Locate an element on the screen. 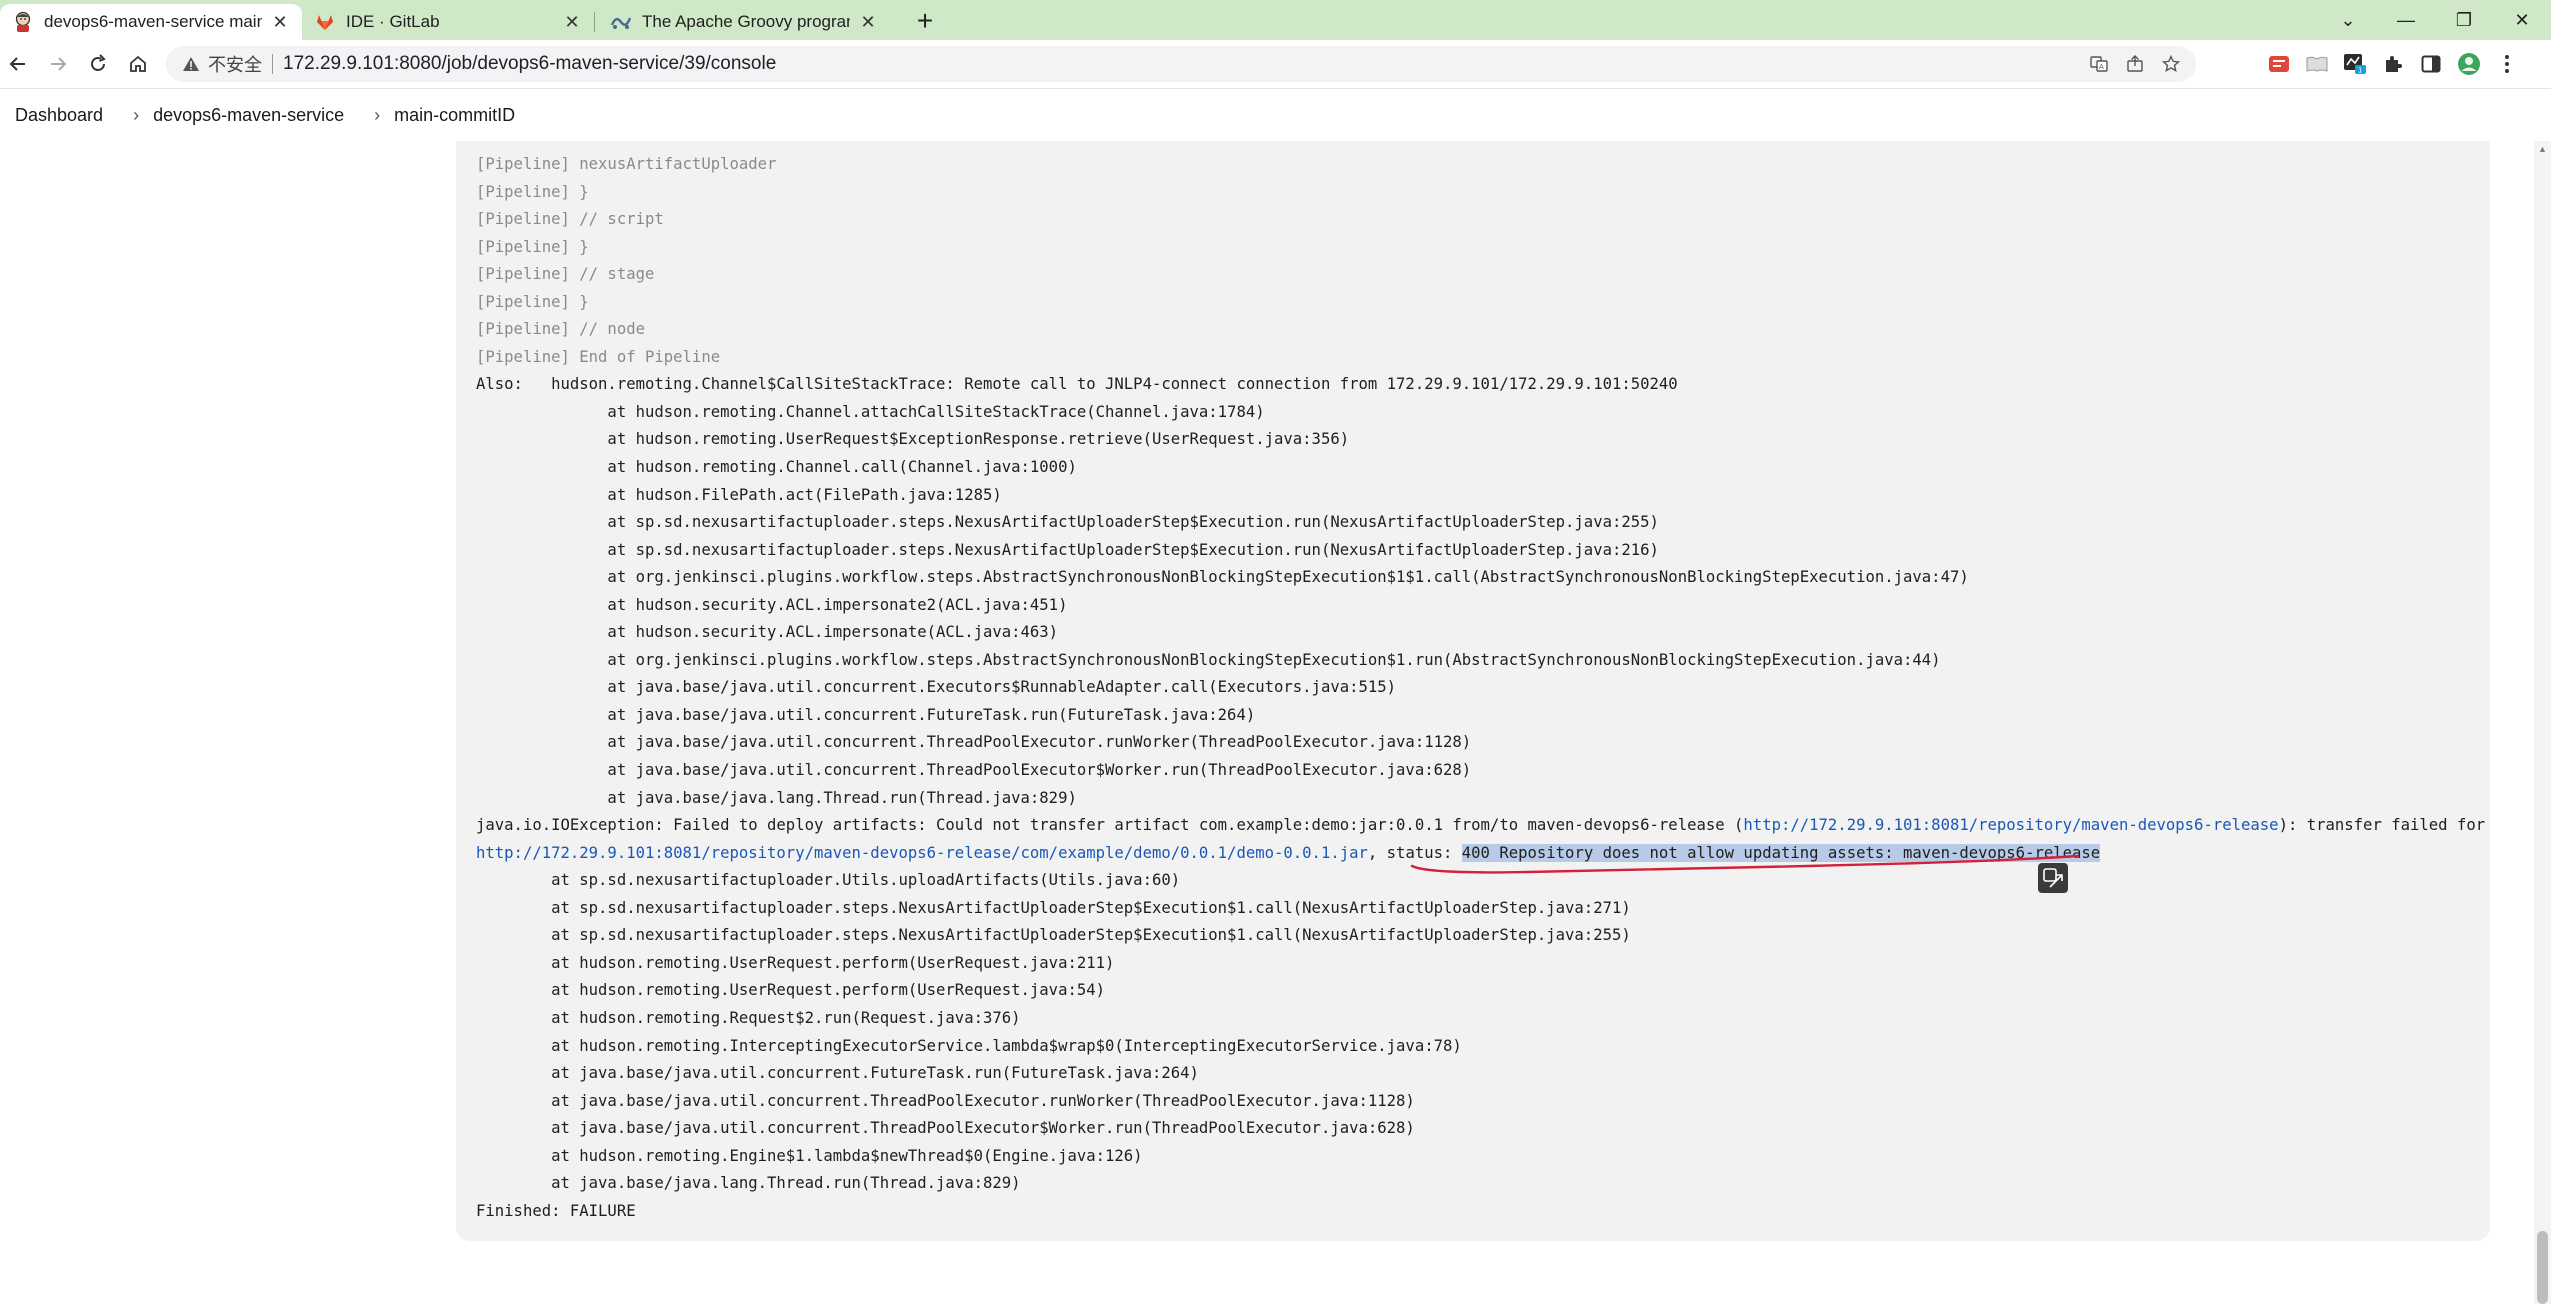  home-icon is located at coordinates (138, 63).